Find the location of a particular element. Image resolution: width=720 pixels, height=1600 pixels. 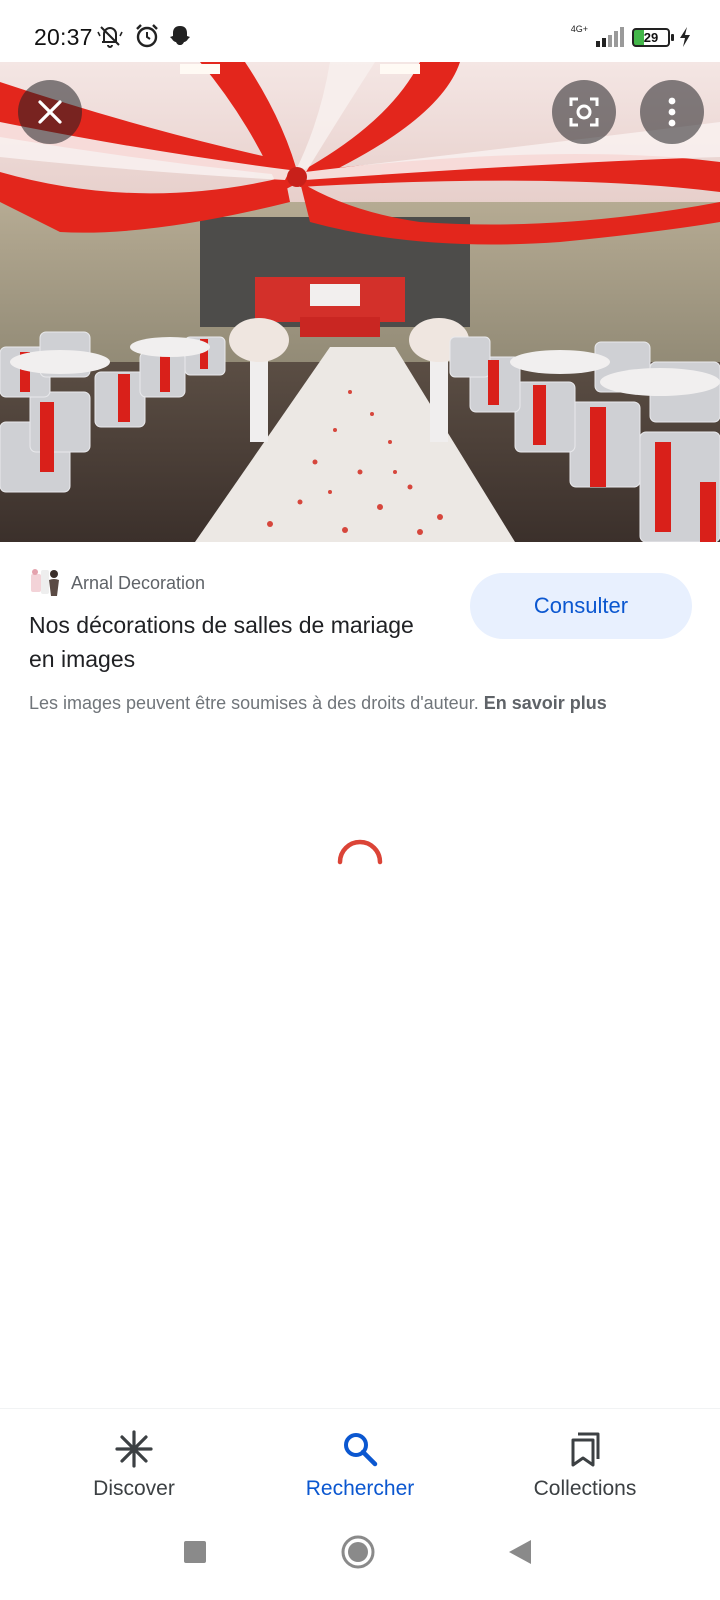

source-name: Arnal Decoration is located at coordinates (138, 582).